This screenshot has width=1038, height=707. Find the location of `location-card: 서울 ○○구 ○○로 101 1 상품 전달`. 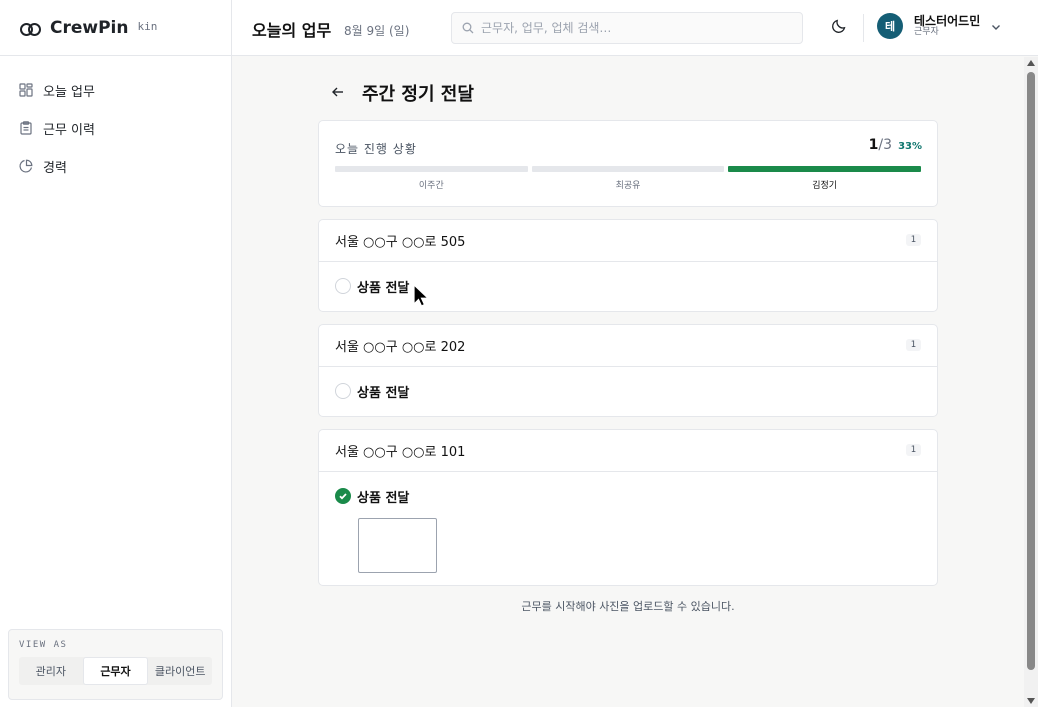

location-card: 서울 ○○구 ○○로 101 1 상품 전달 is located at coordinates (628, 507).